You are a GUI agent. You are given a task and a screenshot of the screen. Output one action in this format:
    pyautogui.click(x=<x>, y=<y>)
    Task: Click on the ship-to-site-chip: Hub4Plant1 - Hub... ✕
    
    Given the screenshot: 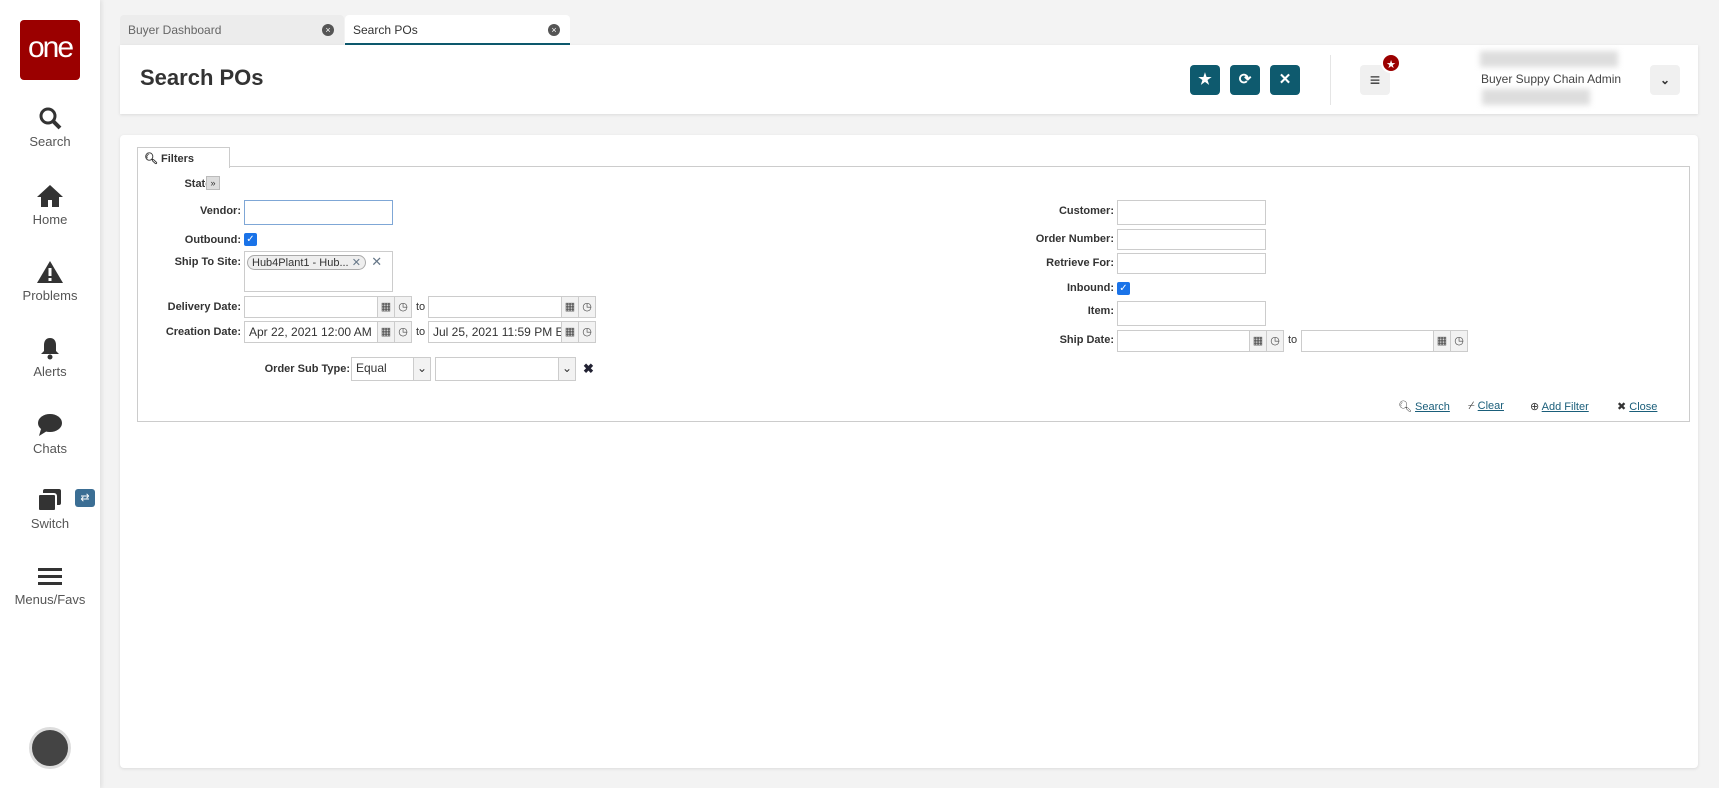 What is the action you would take?
    pyautogui.click(x=306, y=262)
    